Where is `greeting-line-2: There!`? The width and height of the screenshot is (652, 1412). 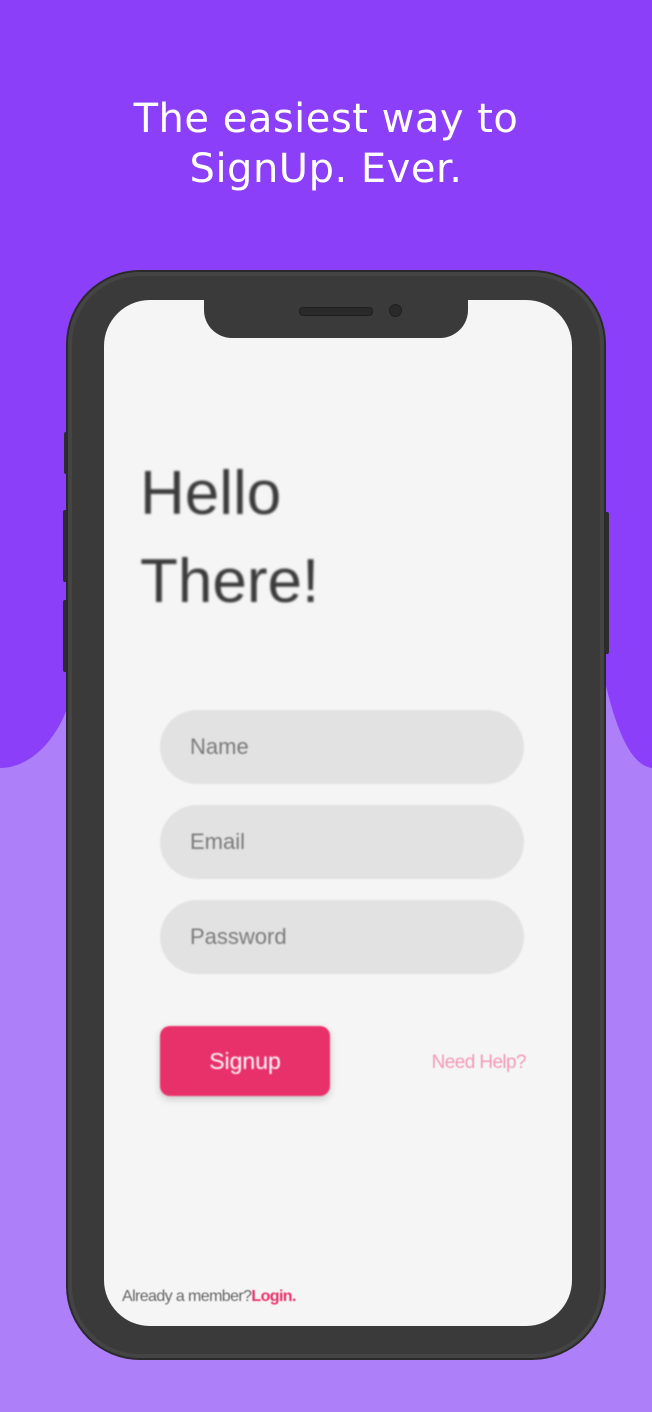
greeting-line-2: There! is located at coordinates (230, 581).